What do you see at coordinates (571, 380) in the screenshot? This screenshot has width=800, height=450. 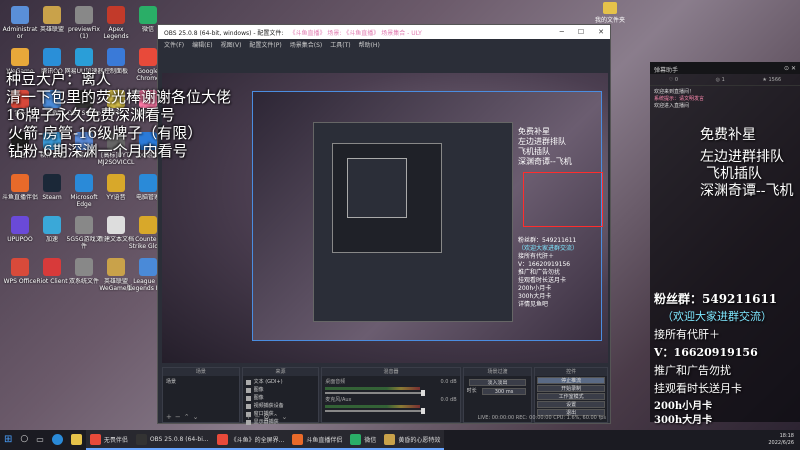 I see `control-button: 停止推流` at bounding box center [571, 380].